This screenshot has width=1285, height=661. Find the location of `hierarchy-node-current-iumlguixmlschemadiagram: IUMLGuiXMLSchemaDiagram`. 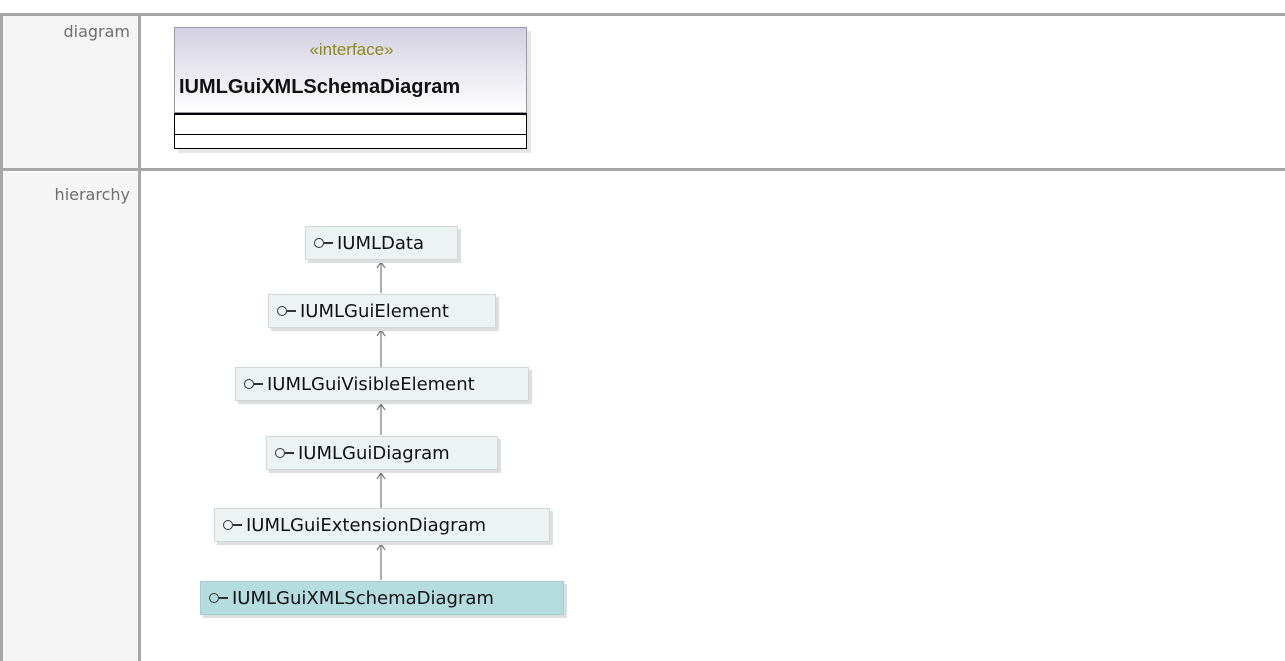

hierarchy-node-current-iumlguixmlschemadiagram: IUMLGuiXMLSchemaDiagram is located at coordinates (382, 598).